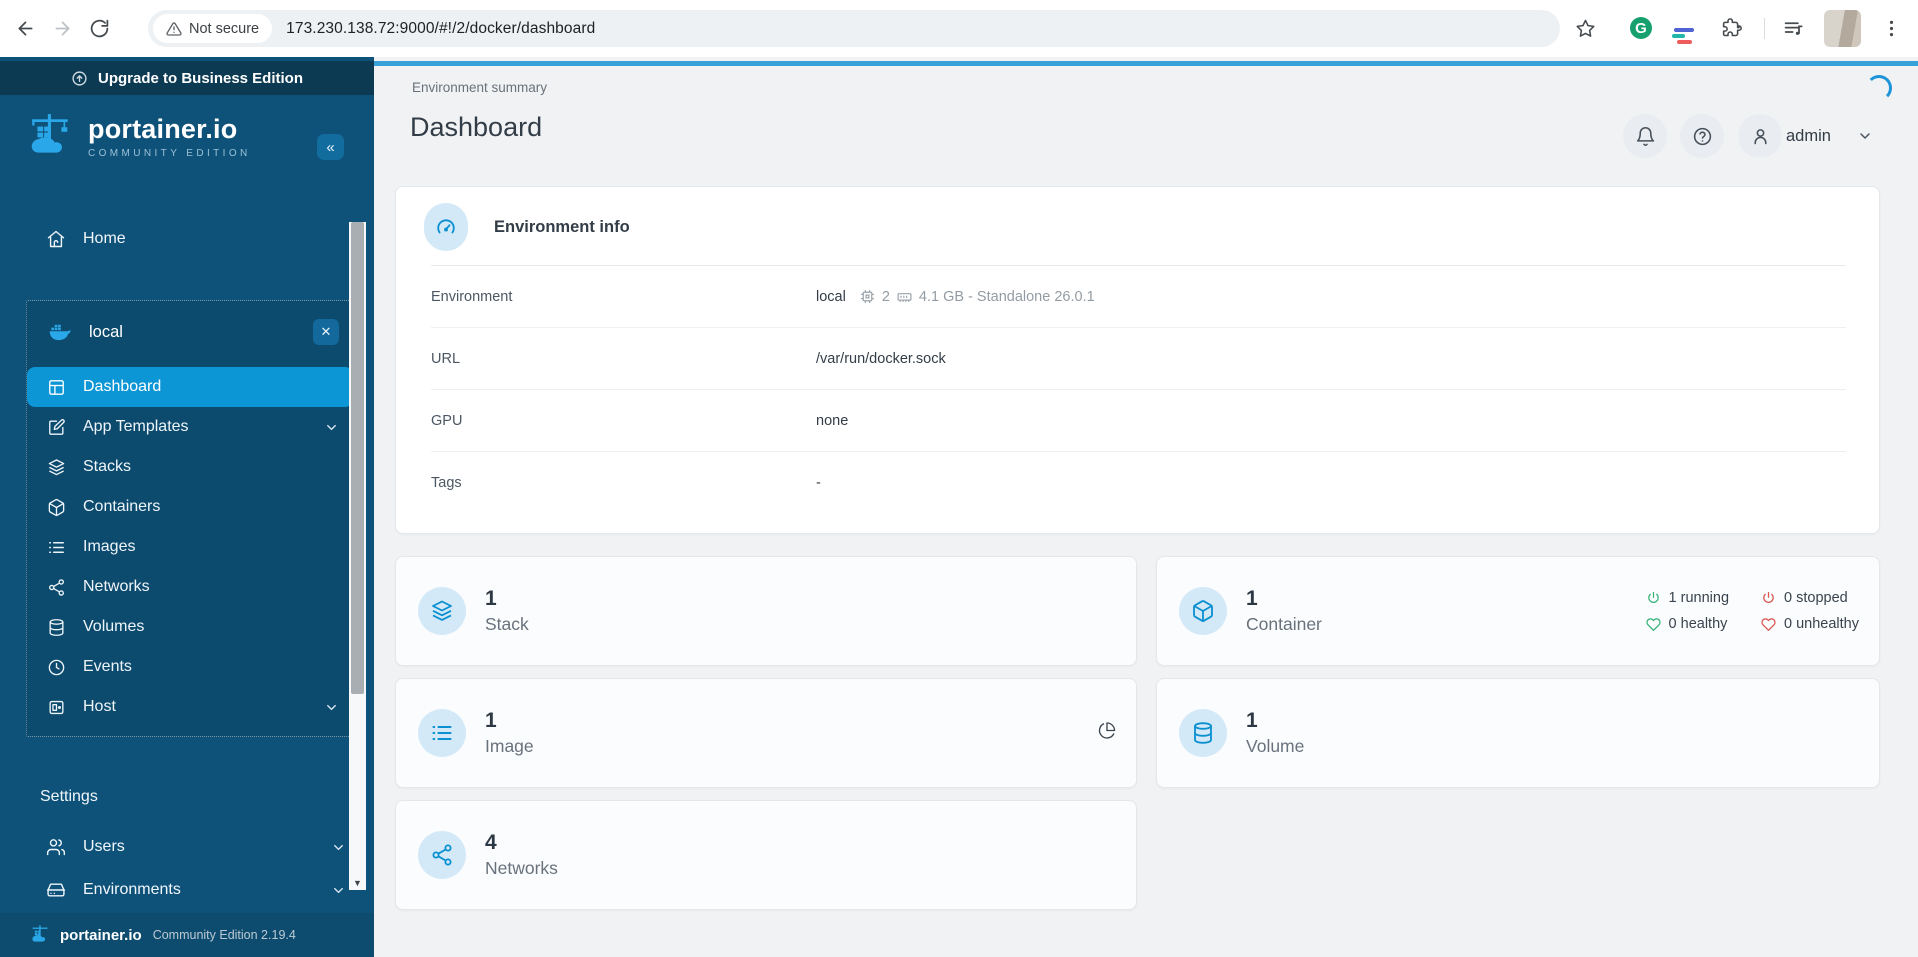 This screenshot has width=1918, height=957. Describe the element at coordinates (40, 933) in the screenshot. I see `portainer-footer-logo-icon` at that location.